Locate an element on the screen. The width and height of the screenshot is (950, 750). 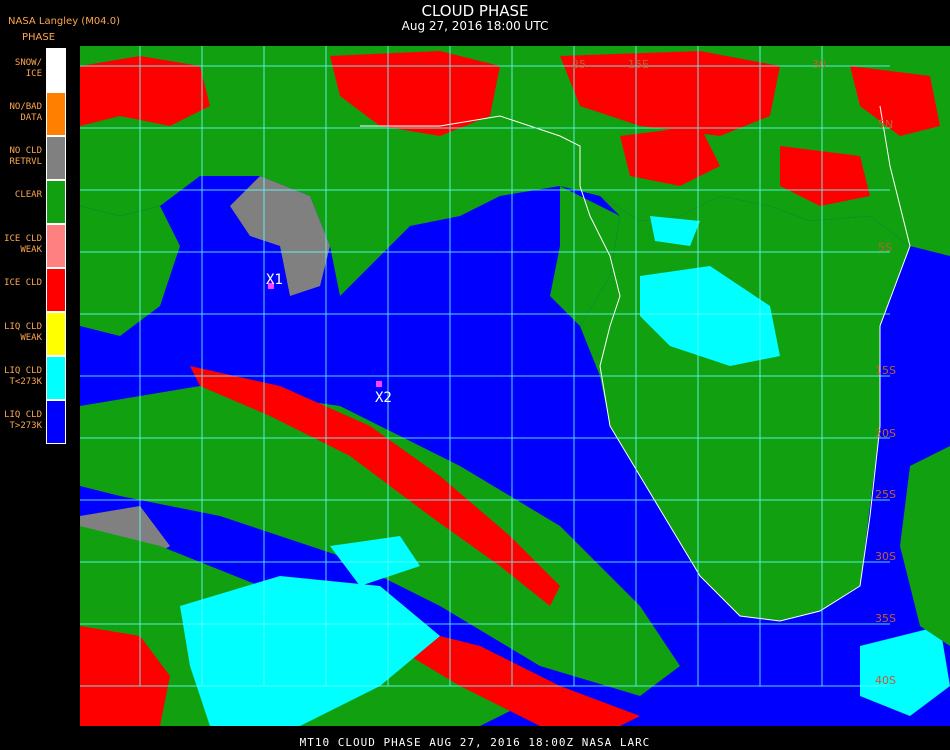
marker-x2-label: X2 is located at coordinates (383, 398).